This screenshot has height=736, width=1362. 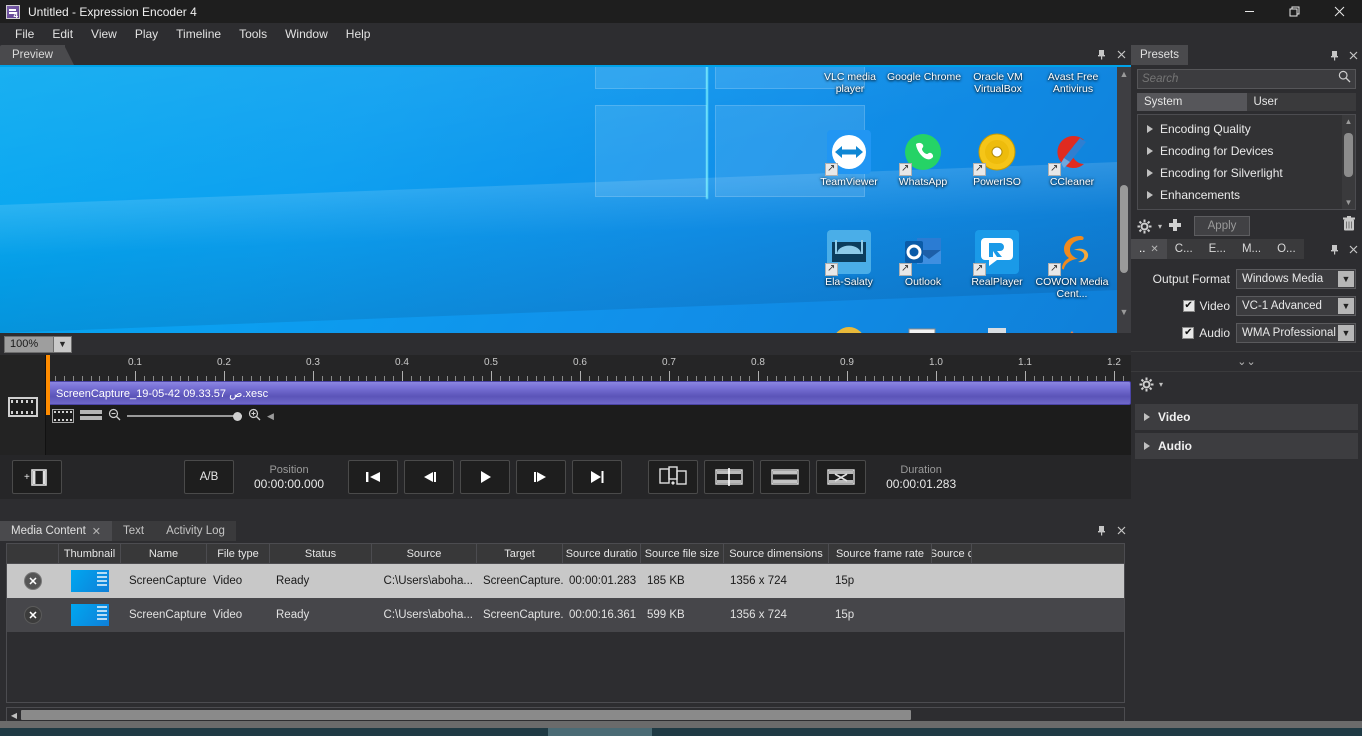 I want to click on next-frame-button, so click(x=541, y=477).